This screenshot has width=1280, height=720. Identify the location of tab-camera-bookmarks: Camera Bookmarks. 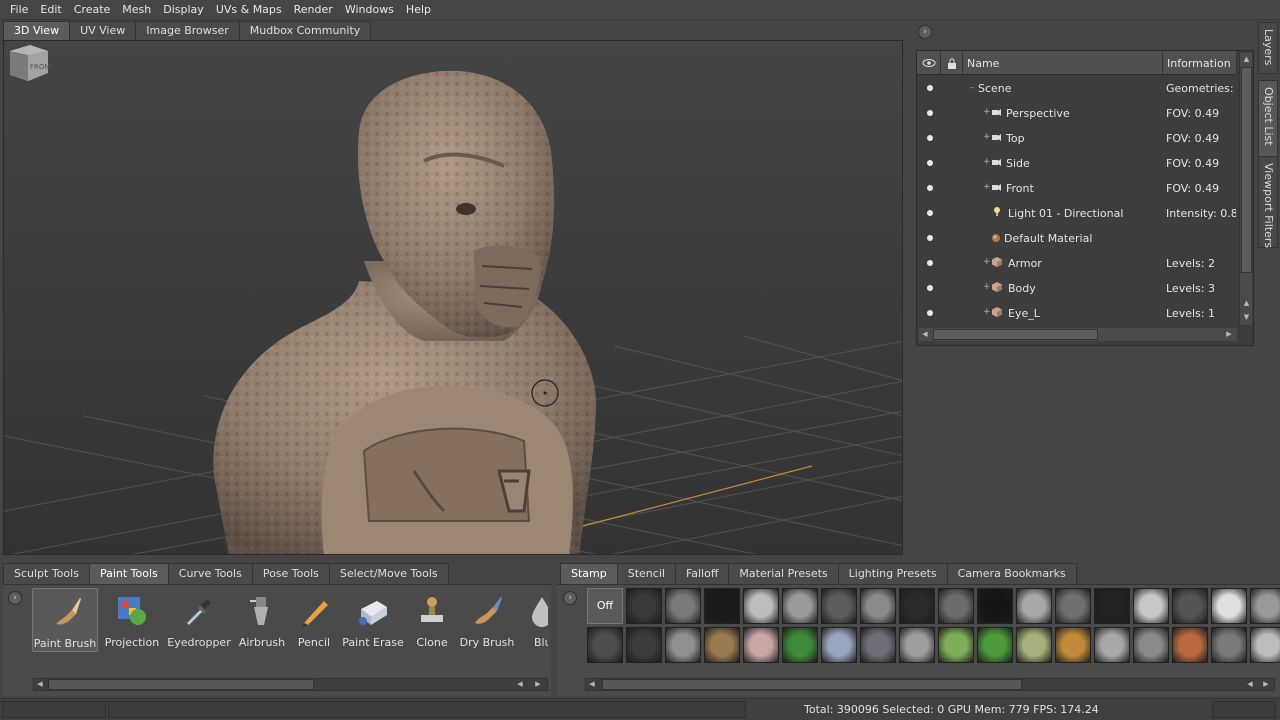
(1011, 573).